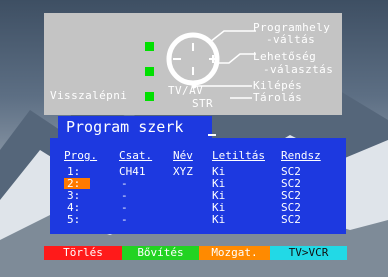  What do you see at coordinates (136, 155) in the screenshot?
I see `column-header-csat: Csat.` at bounding box center [136, 155].